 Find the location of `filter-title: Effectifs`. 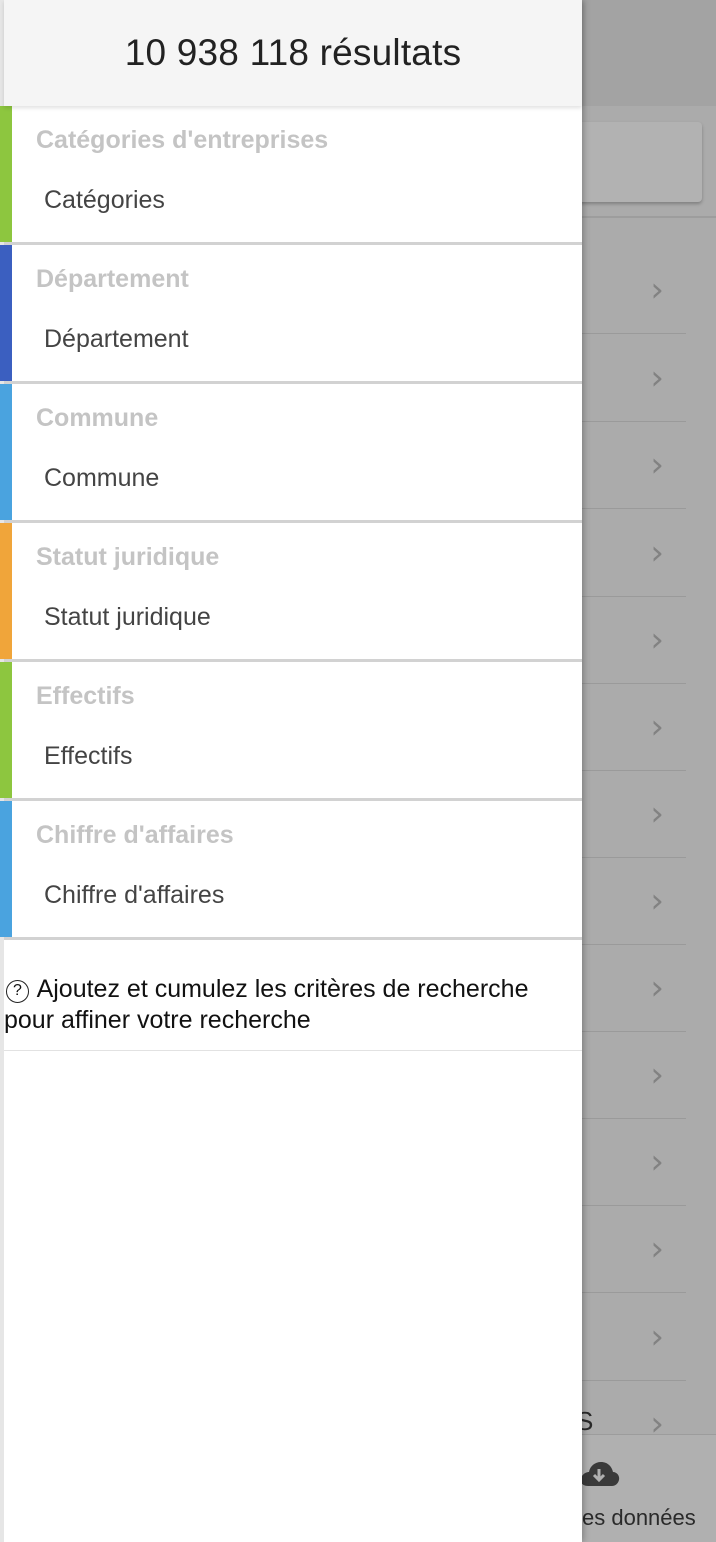

filter-title: Effectifs is located at coordinates (85, 696).